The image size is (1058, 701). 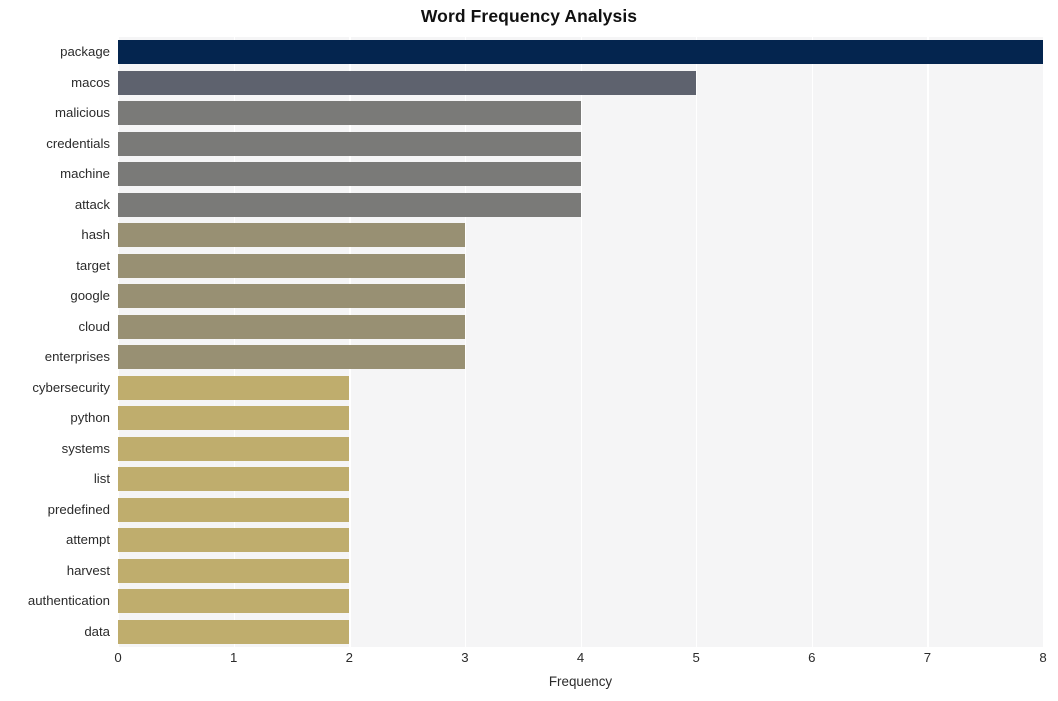 I want to click on x-tick-label-5: 5, so click(x=696, y=657).